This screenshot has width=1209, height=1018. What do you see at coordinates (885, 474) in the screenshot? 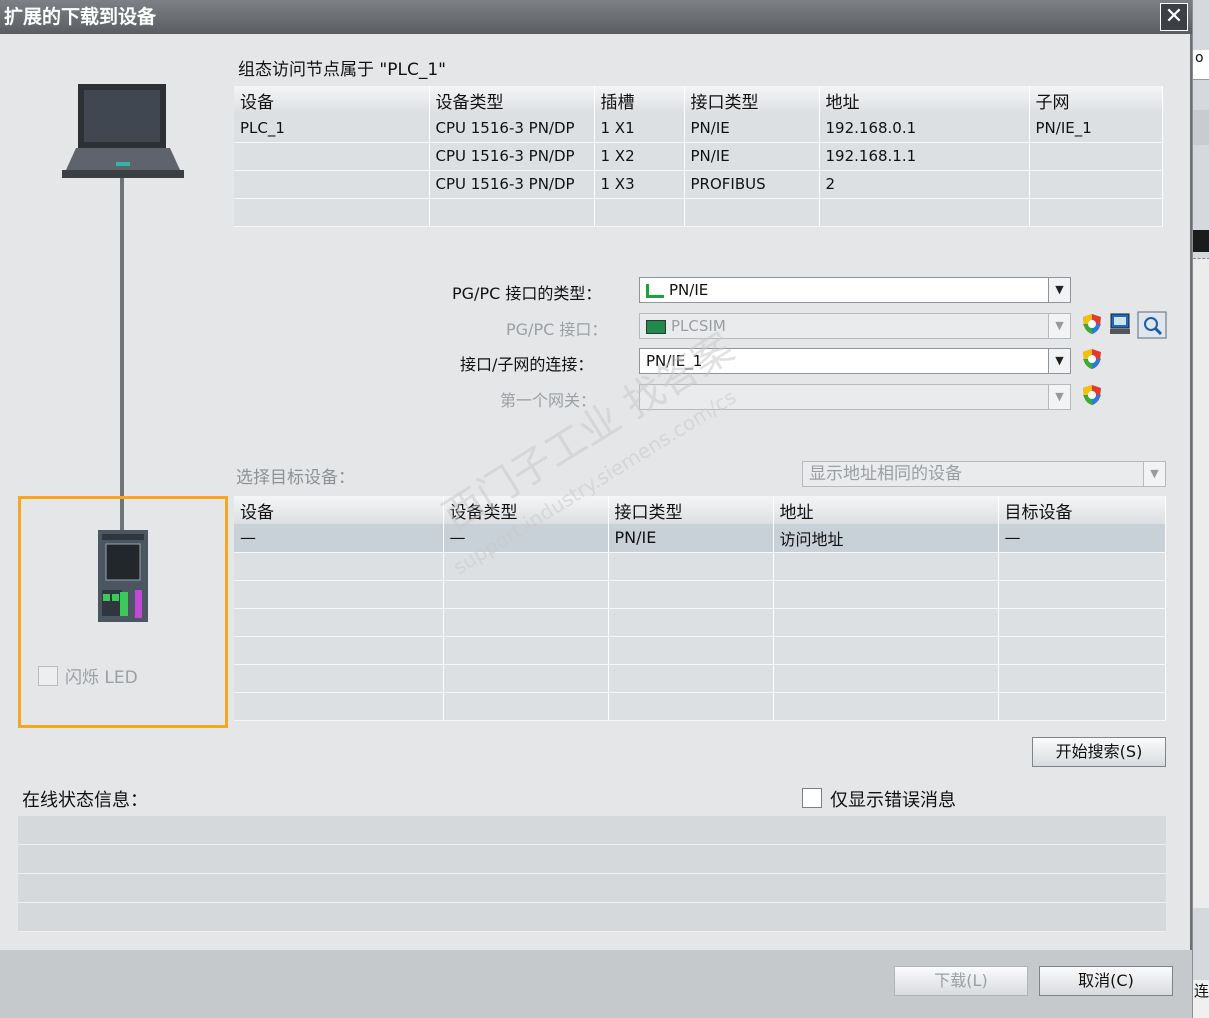
I see `target-filter-value: 显示地址相同的设备` at bounding box center [885, 474].